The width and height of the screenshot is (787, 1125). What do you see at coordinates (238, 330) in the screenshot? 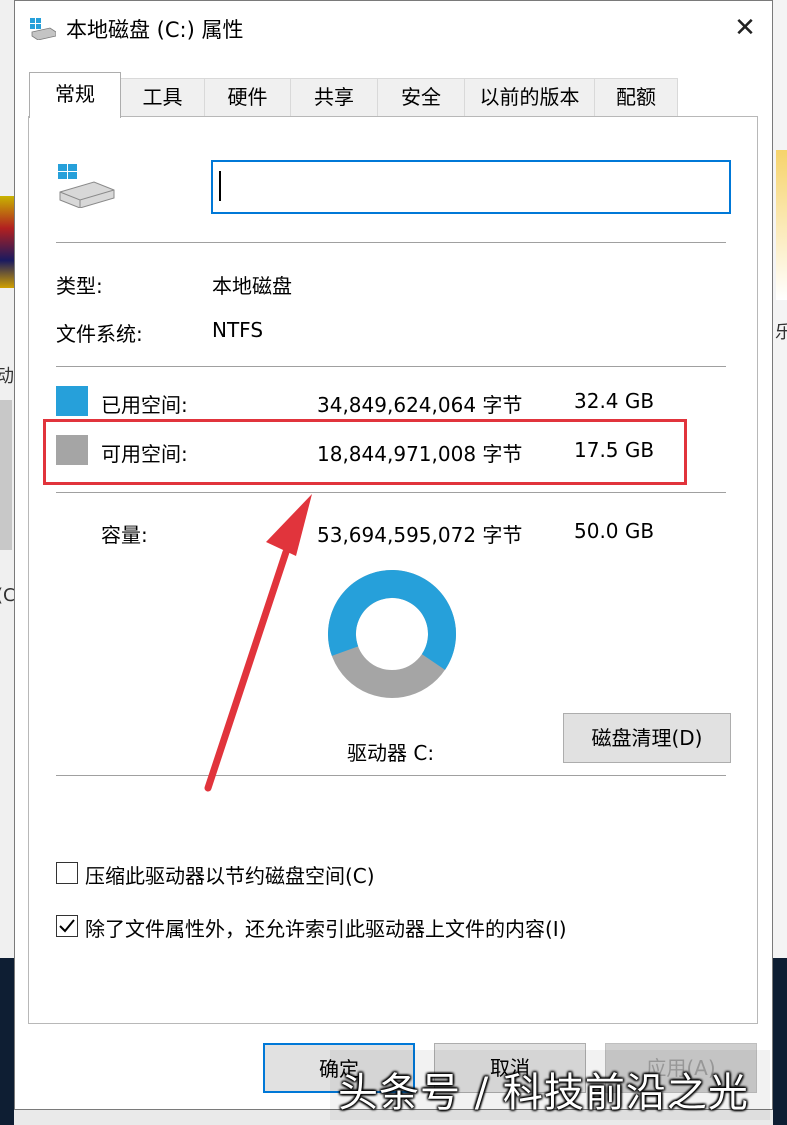
I see `filesystem-value: NTFS` at bounding box center [238, 330].